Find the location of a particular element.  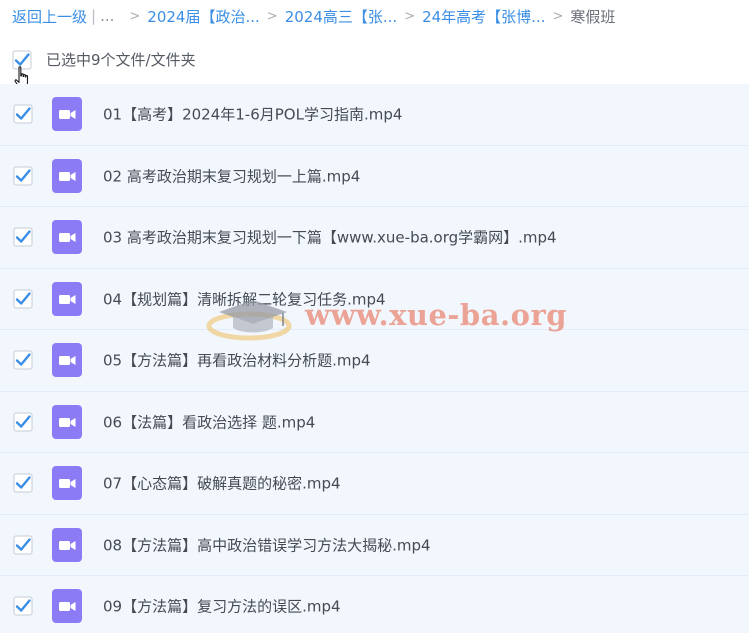

file-row: 03 高考政治期末复习规划一下篇【www.xue-ba.org学霸网】.mp4 is located at coordinates (374, 238).